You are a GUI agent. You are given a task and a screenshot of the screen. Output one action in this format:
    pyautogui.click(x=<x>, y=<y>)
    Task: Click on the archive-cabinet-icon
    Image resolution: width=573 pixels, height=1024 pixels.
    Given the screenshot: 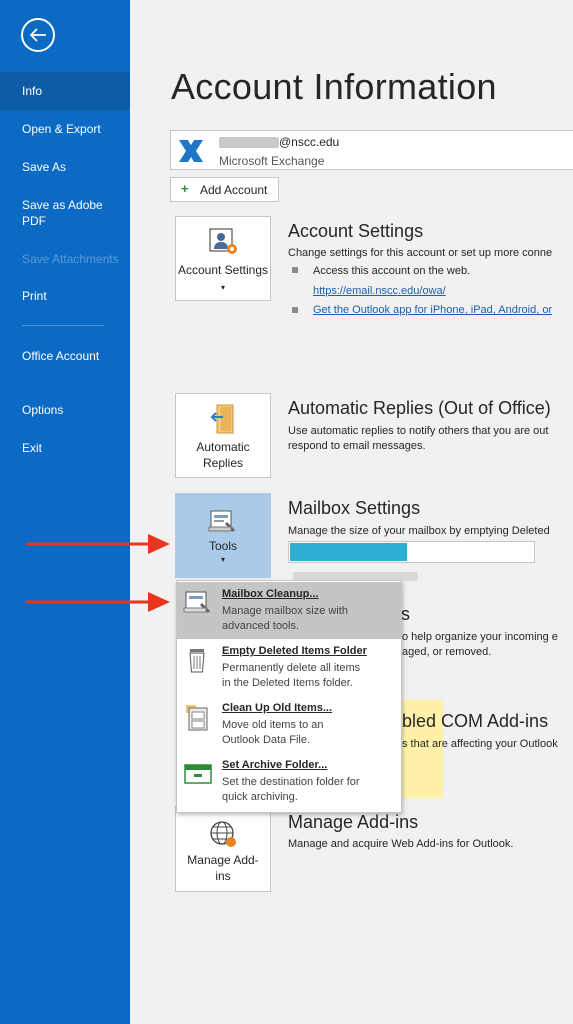 What is the action you would take?
    pyautogui.click(x=198, y=719)
    